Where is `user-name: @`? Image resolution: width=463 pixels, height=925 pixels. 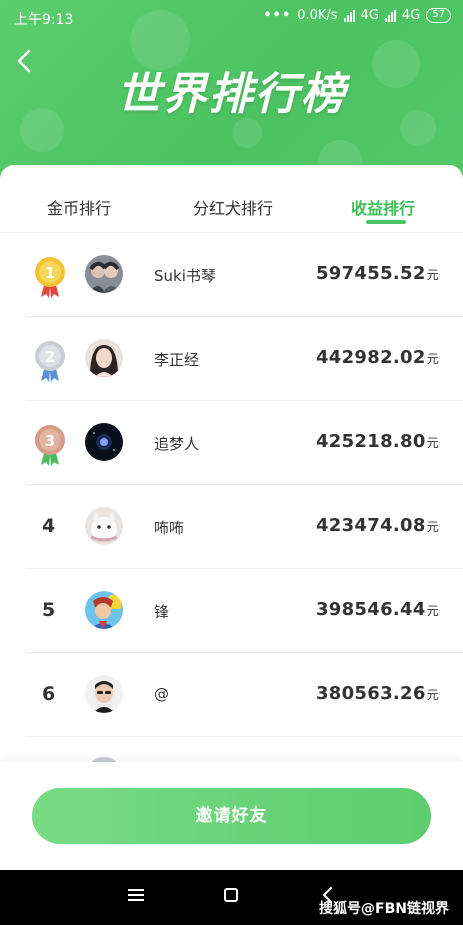
user-name: @ is located at coordinates (161, 694).